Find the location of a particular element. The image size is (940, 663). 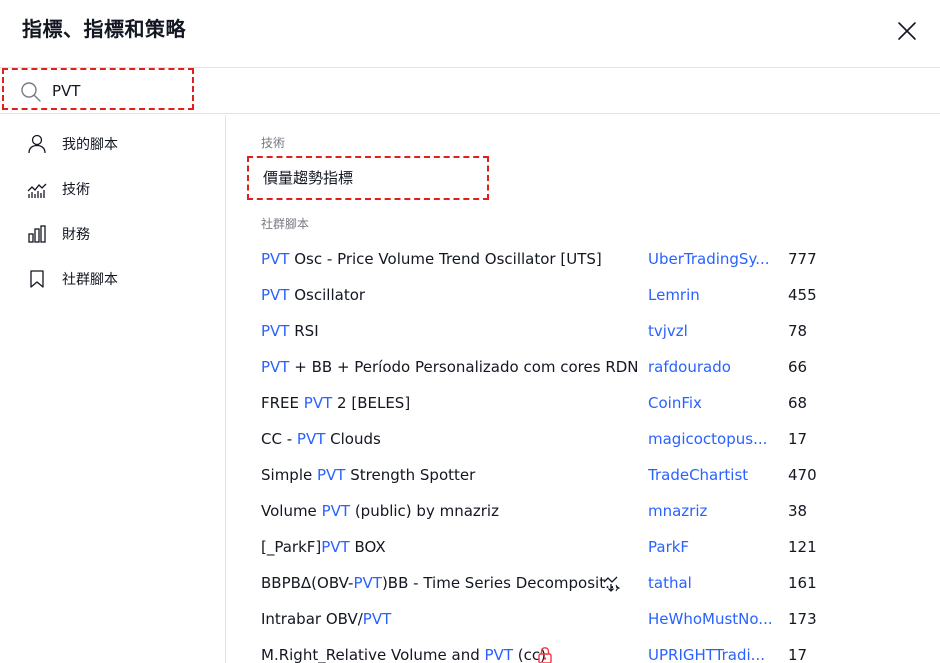

script-name: FREE PVT 2 [BELES] is located at coordinates (441, 403).